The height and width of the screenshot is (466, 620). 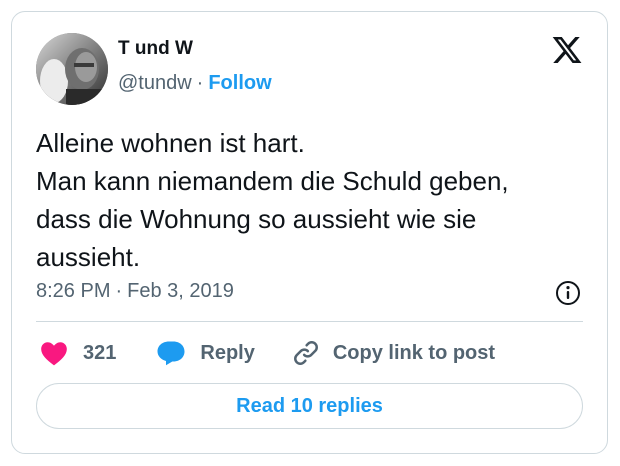 I want to click on avatar, so click(x=72, y=69).